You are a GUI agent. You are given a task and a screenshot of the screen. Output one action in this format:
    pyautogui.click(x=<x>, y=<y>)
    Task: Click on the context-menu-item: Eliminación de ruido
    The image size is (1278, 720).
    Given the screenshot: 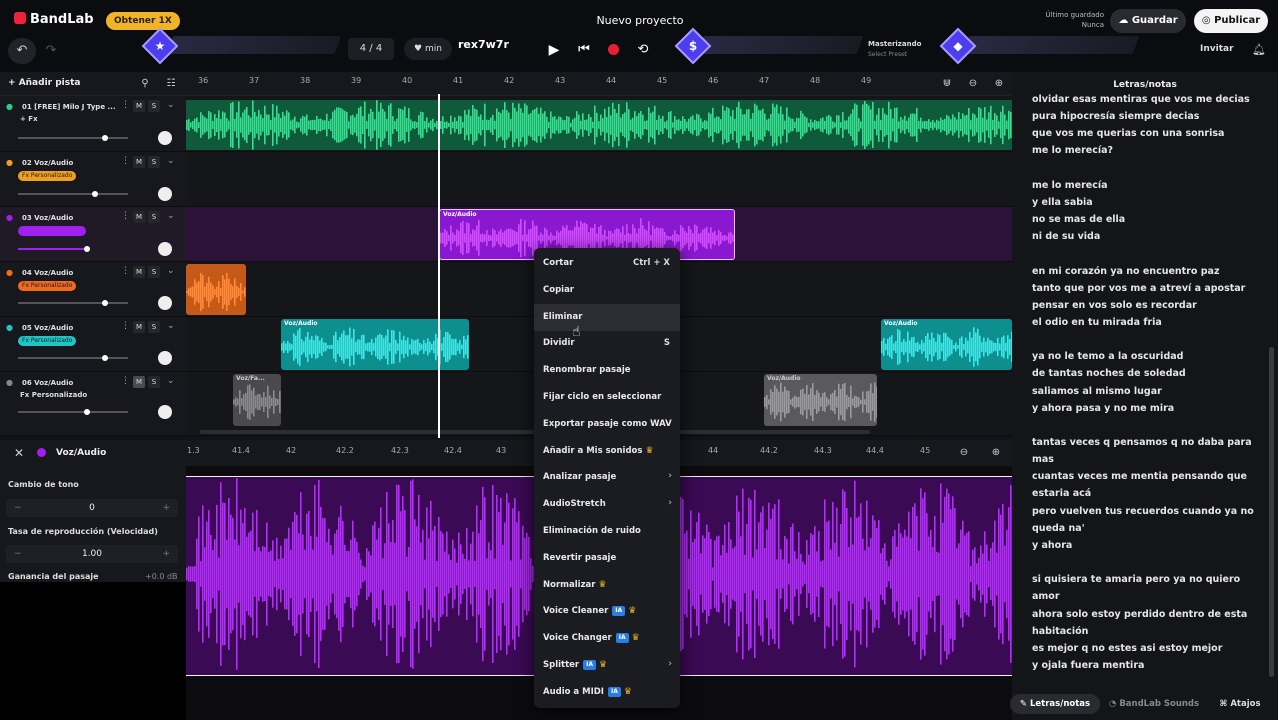 What is the action you would take?
    pyautogui.click(x=607, y=531)
    